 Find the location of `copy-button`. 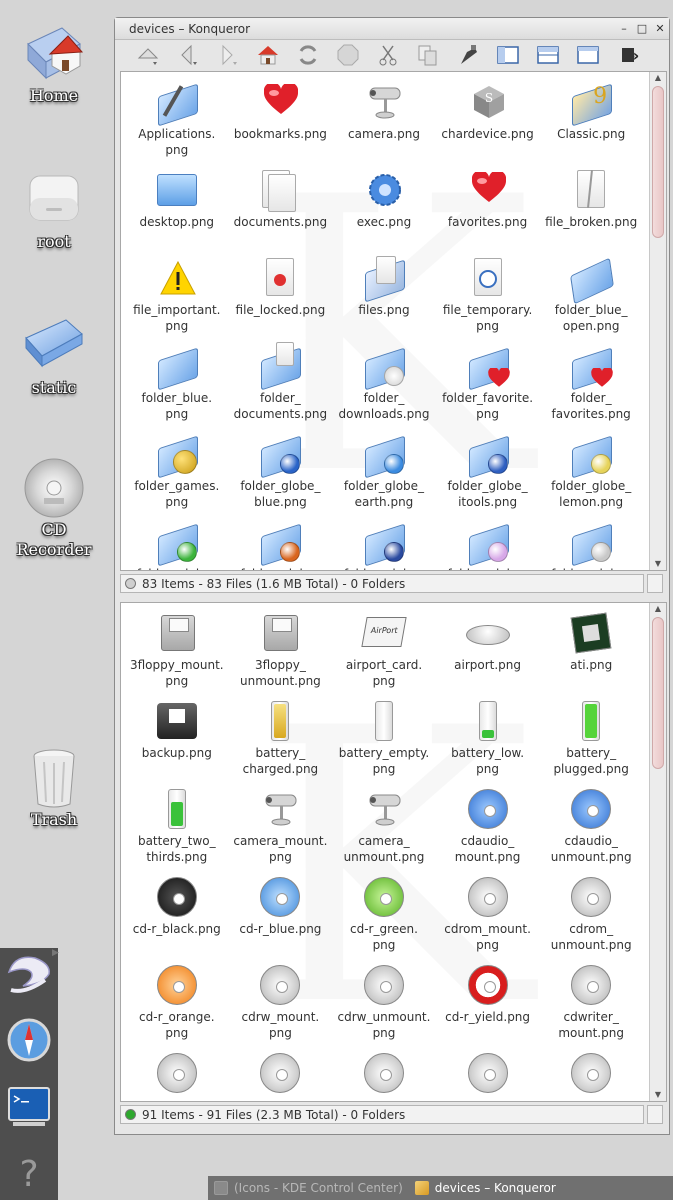

copy-button is located at coordinates (428, 55).